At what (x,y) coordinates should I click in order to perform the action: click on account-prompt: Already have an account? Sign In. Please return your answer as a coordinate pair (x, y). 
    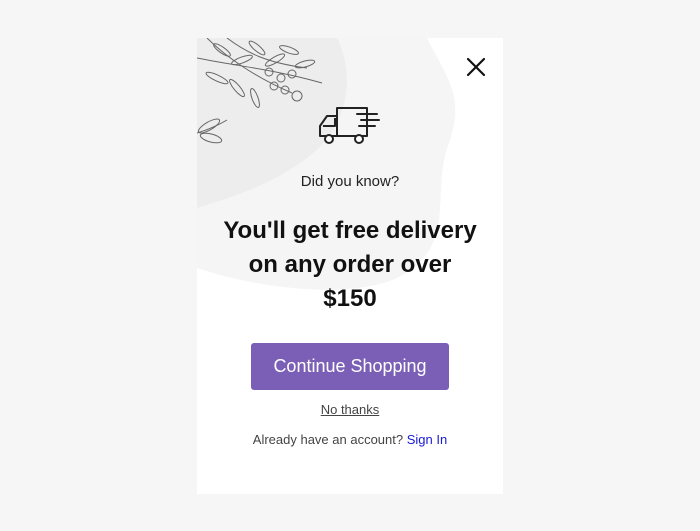
    Looking at the image, I should click on (350, 439).